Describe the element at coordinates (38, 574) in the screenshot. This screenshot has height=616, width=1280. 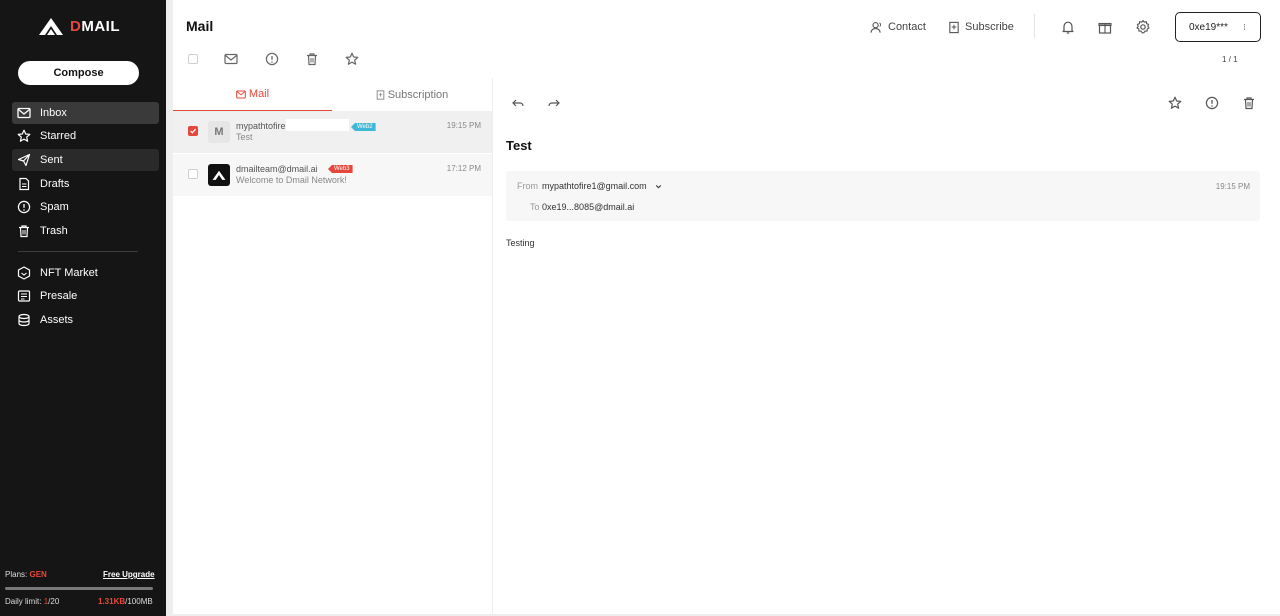
I see `plan-name: GEN` at that location.